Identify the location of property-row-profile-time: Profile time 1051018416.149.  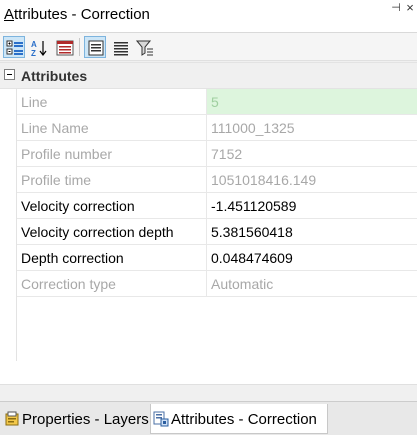
(217, 180).